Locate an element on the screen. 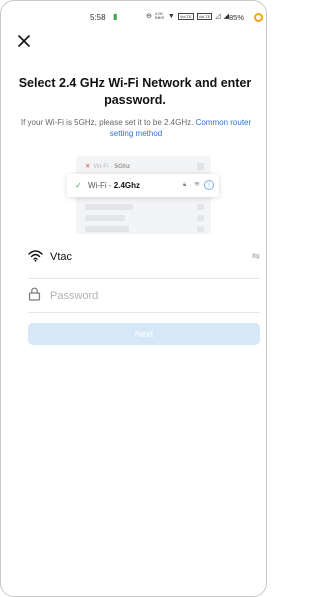  wifi-icon is located at coordinates (35, 256).